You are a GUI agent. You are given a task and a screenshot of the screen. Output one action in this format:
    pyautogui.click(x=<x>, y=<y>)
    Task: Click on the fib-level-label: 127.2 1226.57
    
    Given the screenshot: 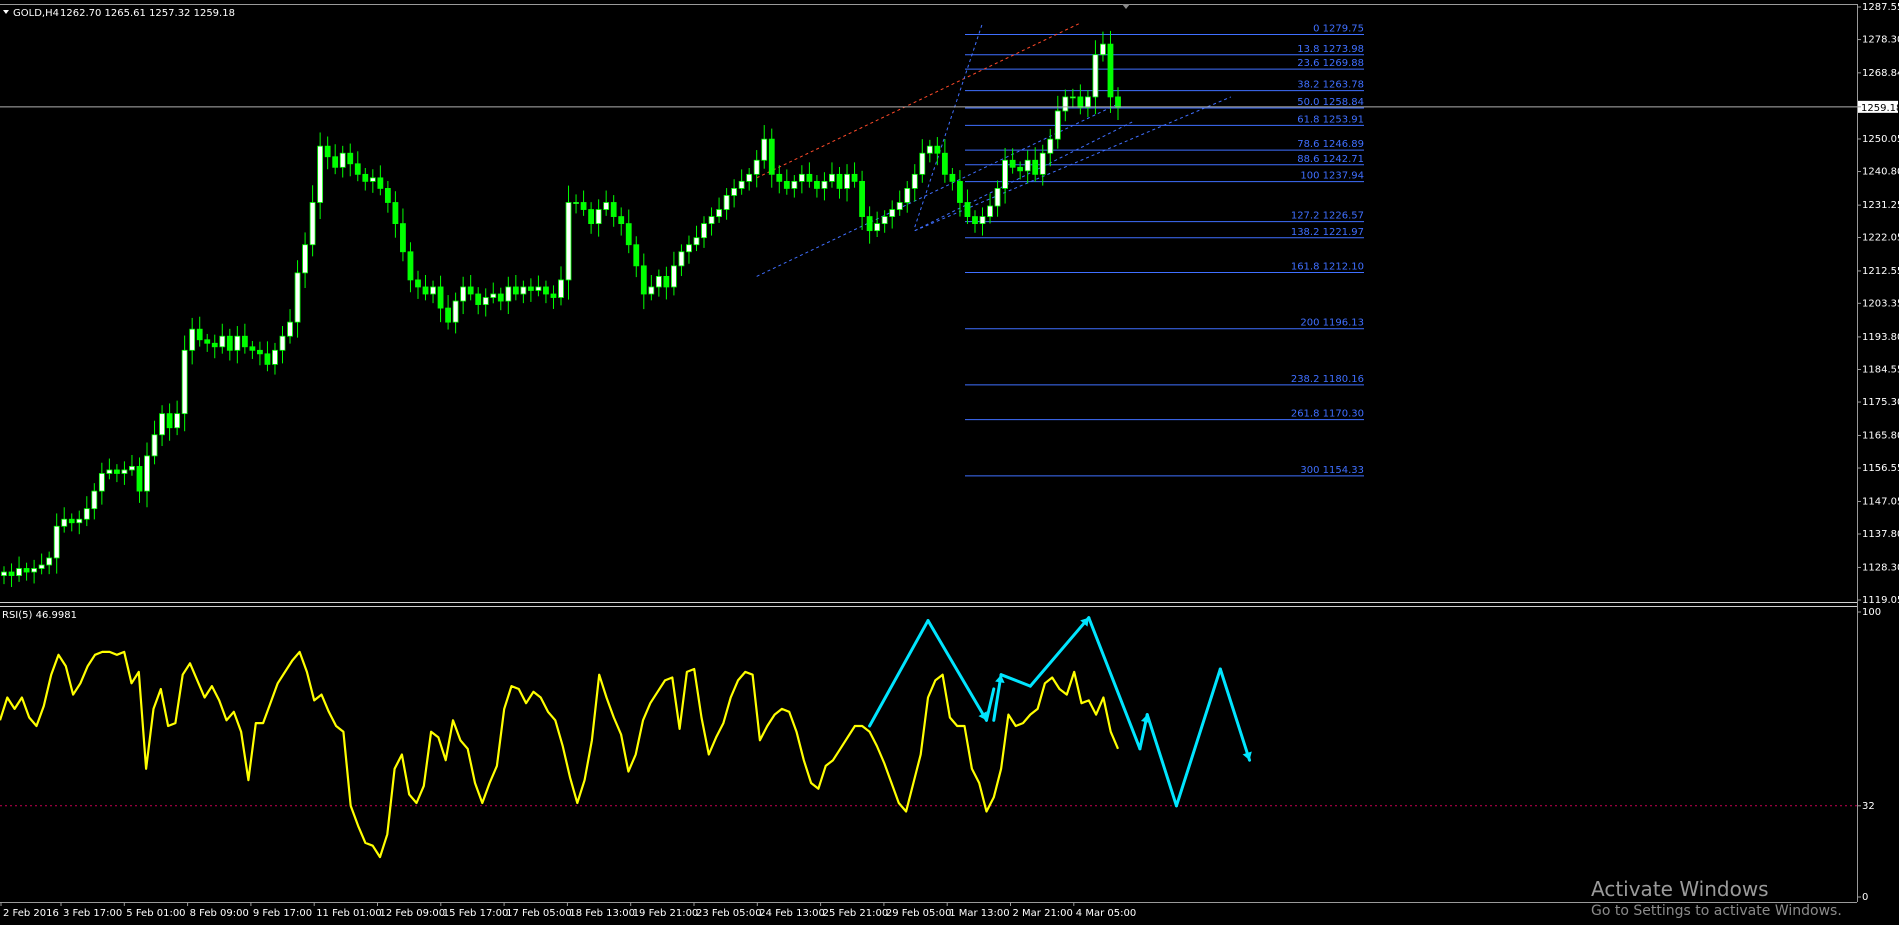 What is the action you would take?
    pyautogui.click(x=1327, y=216)
    